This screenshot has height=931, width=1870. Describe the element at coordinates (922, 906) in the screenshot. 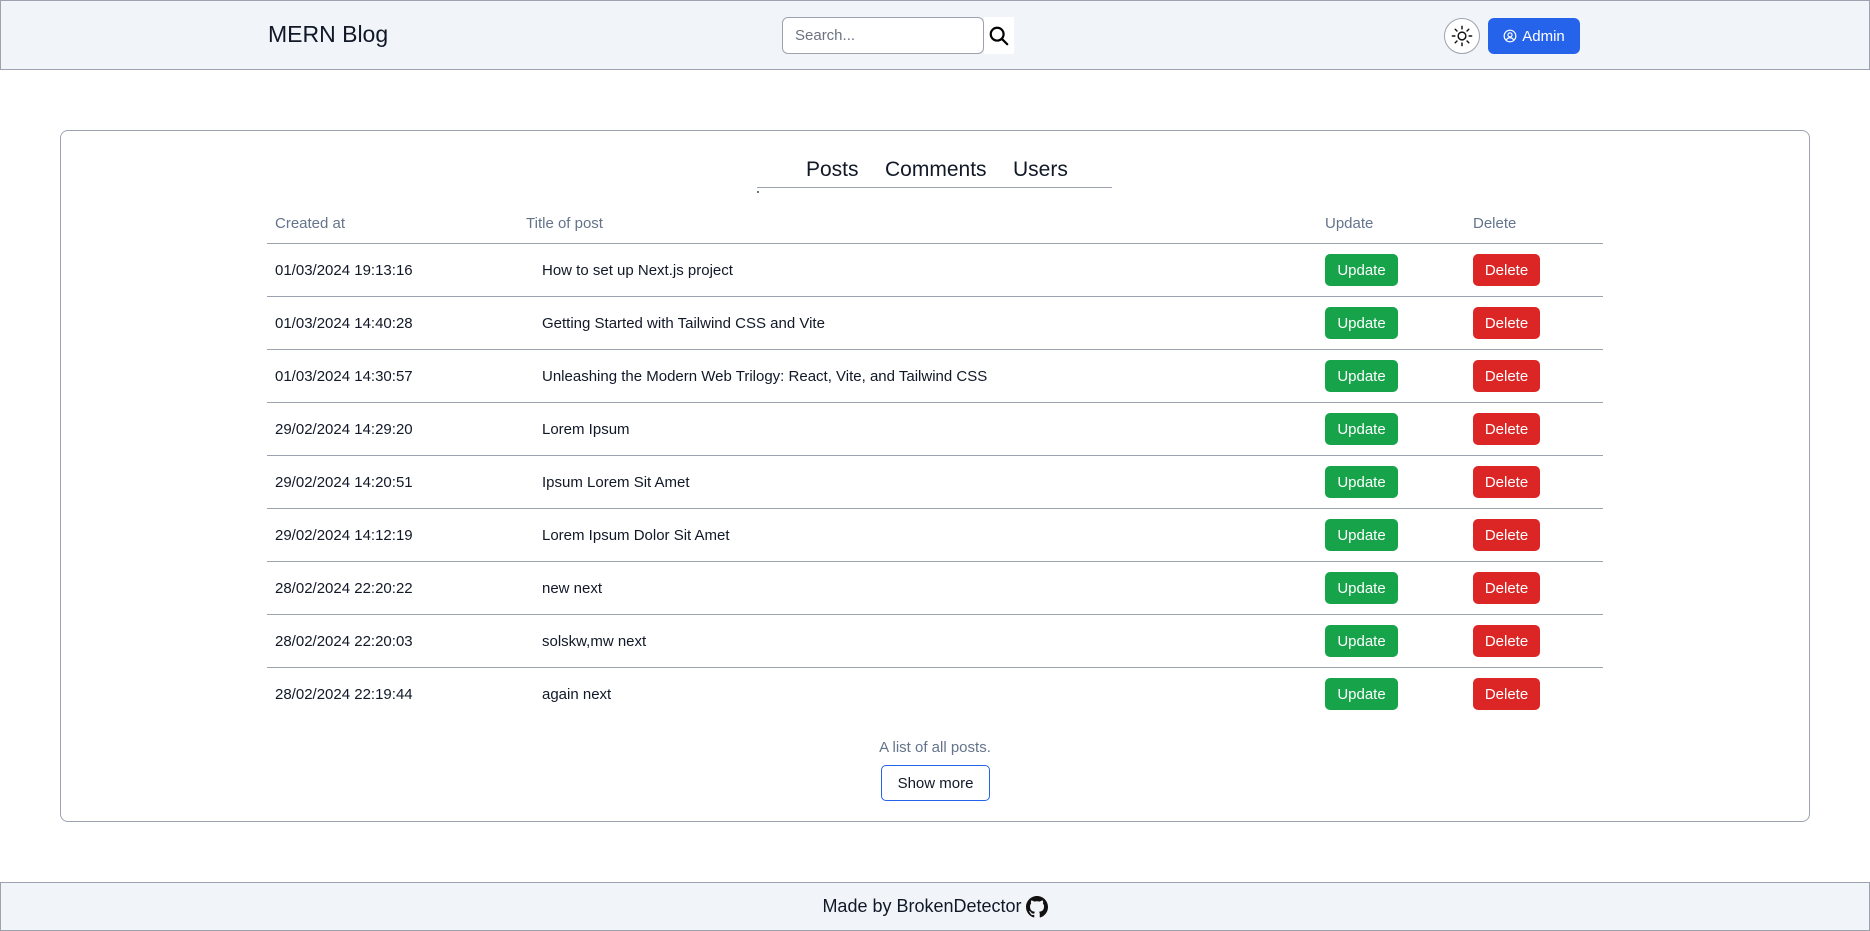

I see `footer-credit: Made by BrokenDetector` at that location.